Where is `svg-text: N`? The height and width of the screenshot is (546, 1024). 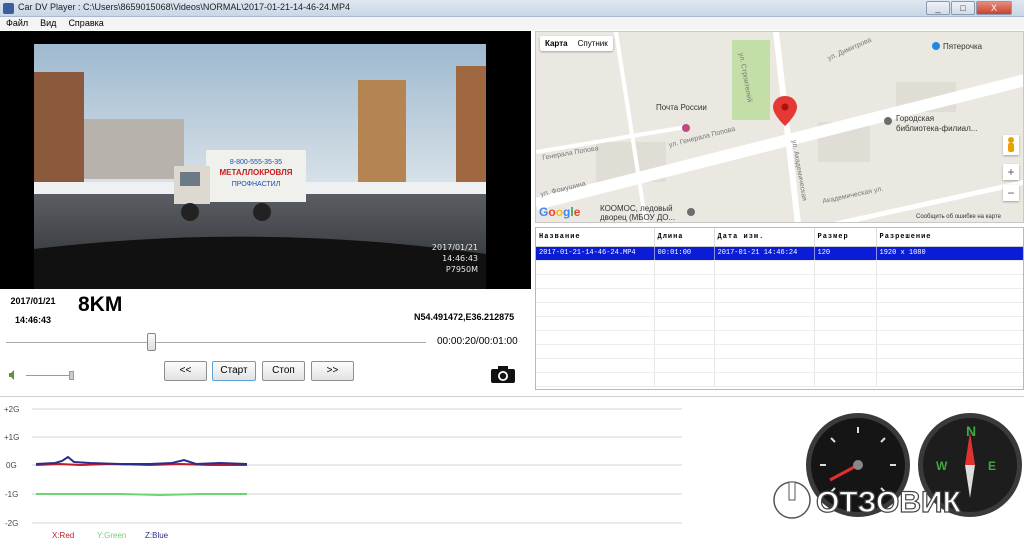 svg-text: N is located at coordinates (971, 431).